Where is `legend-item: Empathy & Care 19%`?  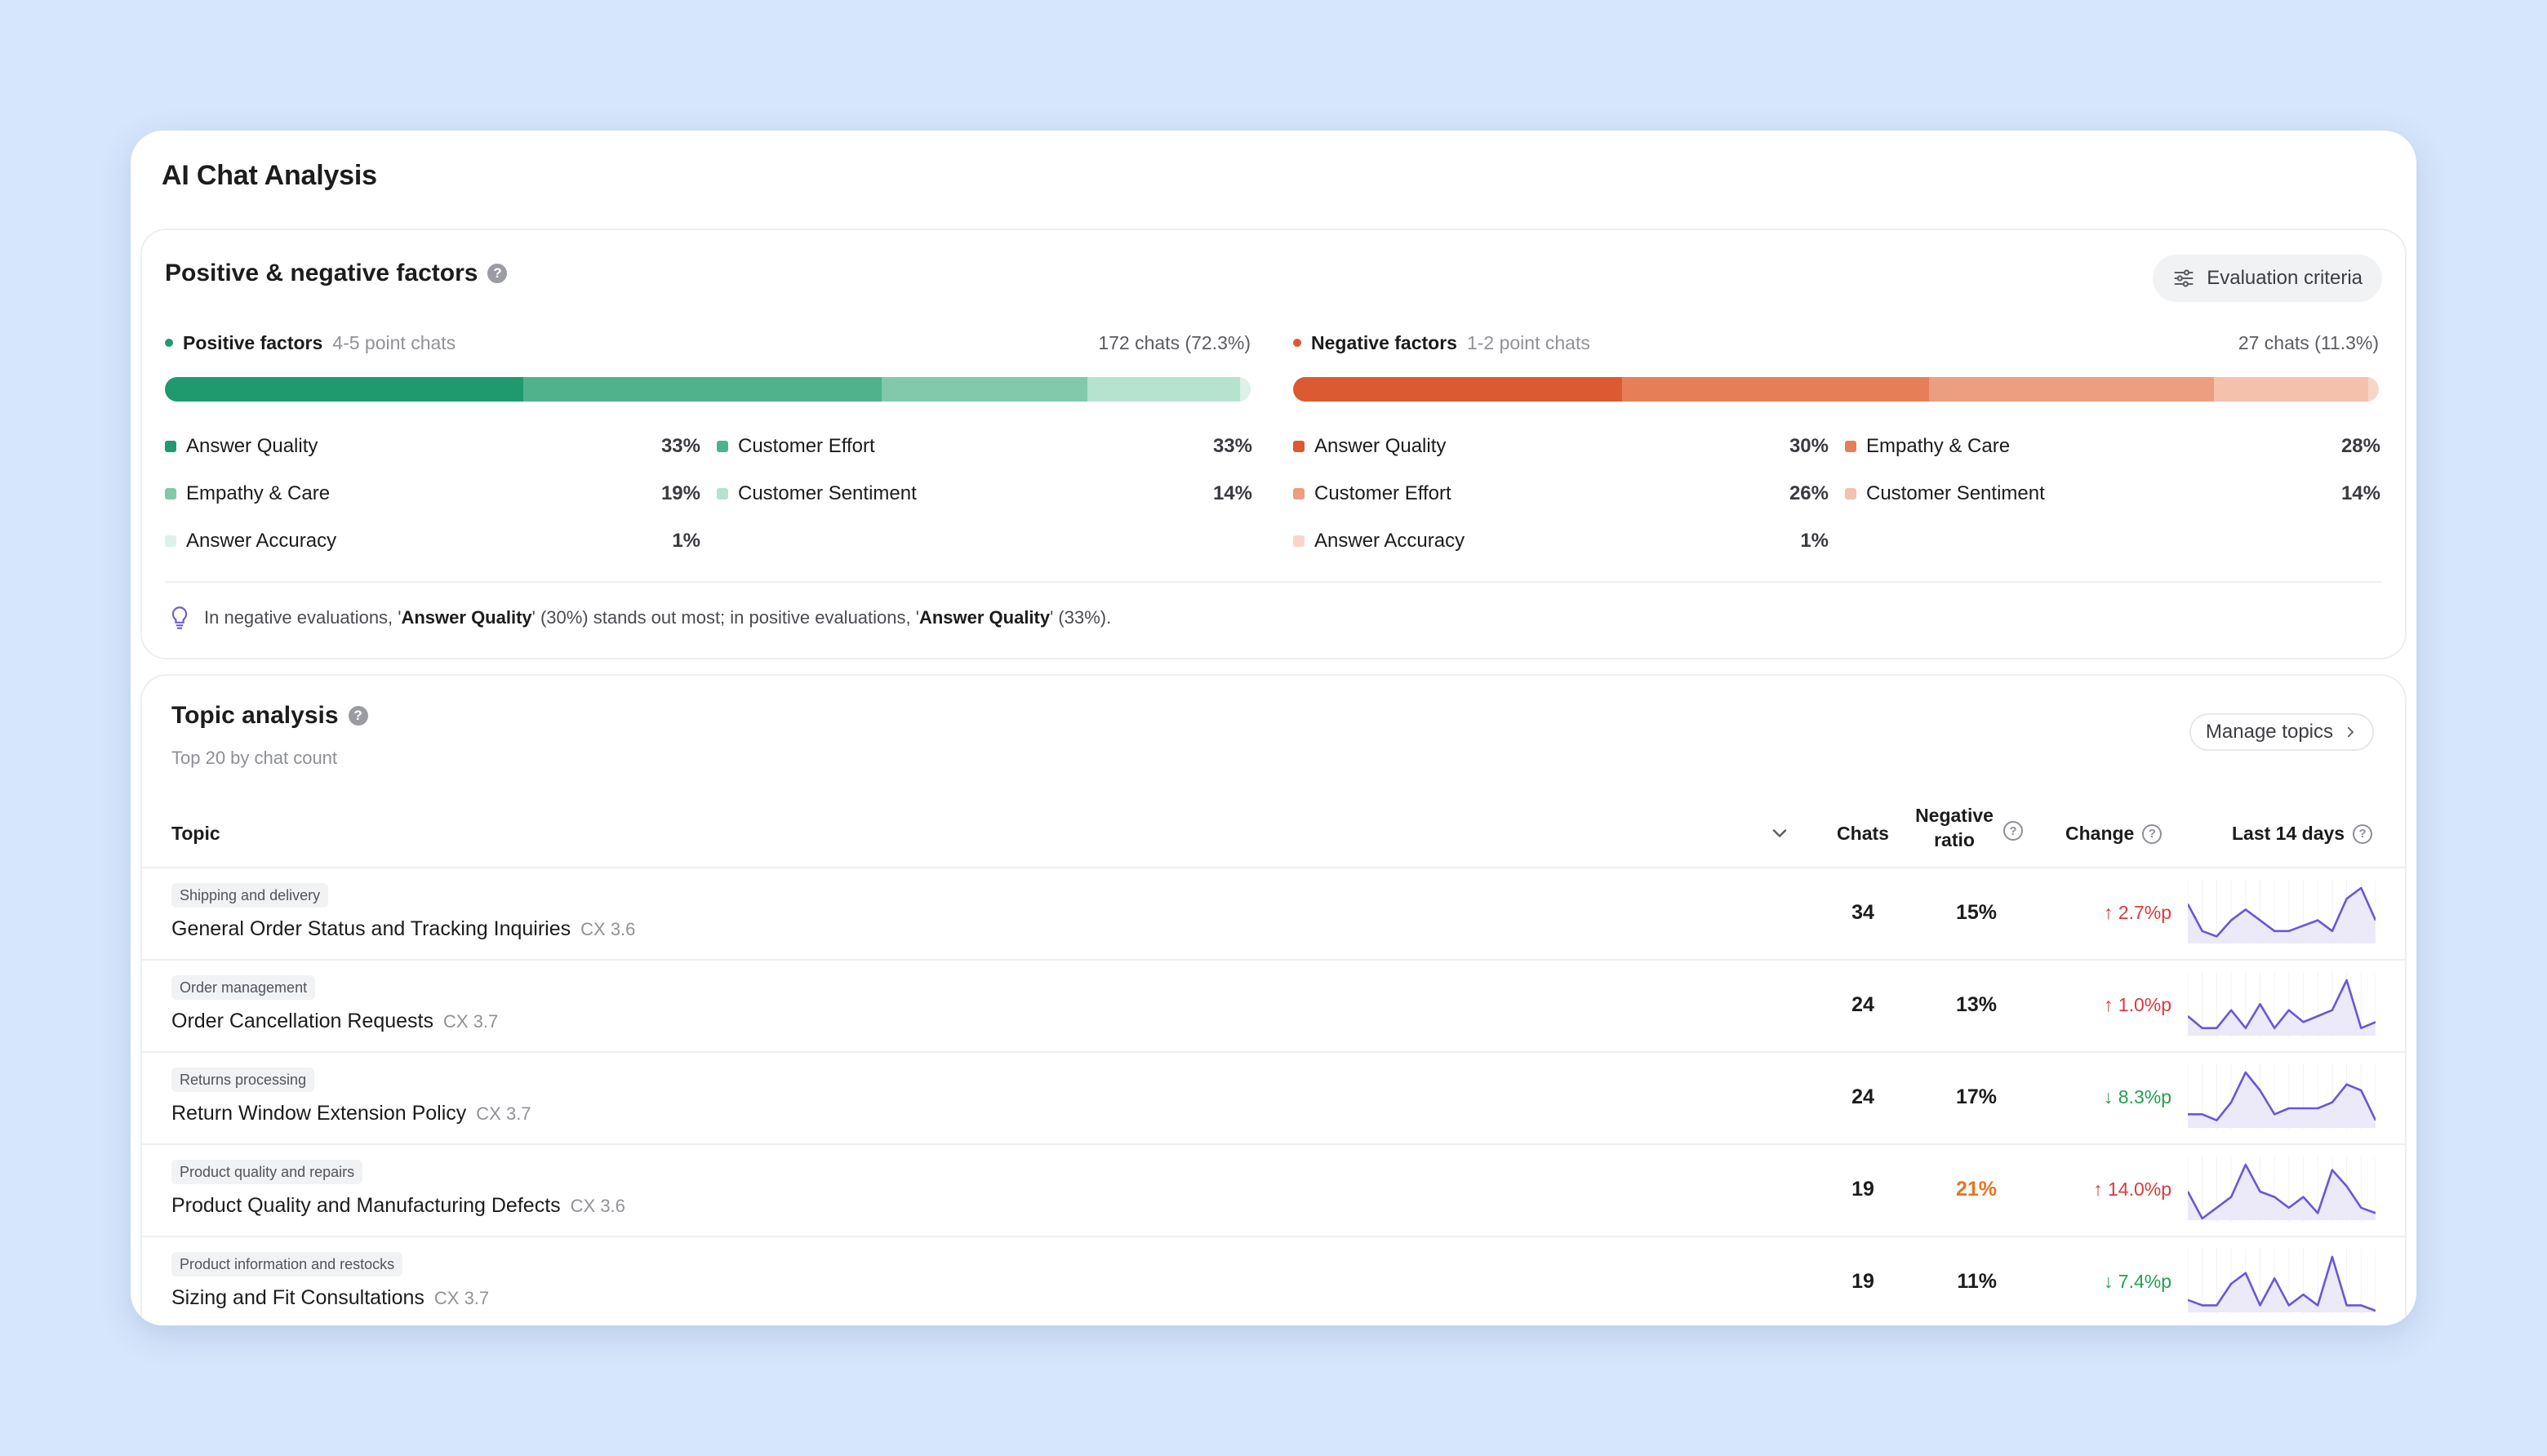 legend-item: Empathy & Care 19% is located at coordinates (433, 494).